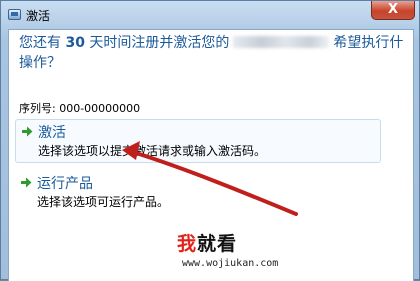 This screenshot has width=420, height=281. I want to click on question-end: 希望执行什, so click(368, 43).